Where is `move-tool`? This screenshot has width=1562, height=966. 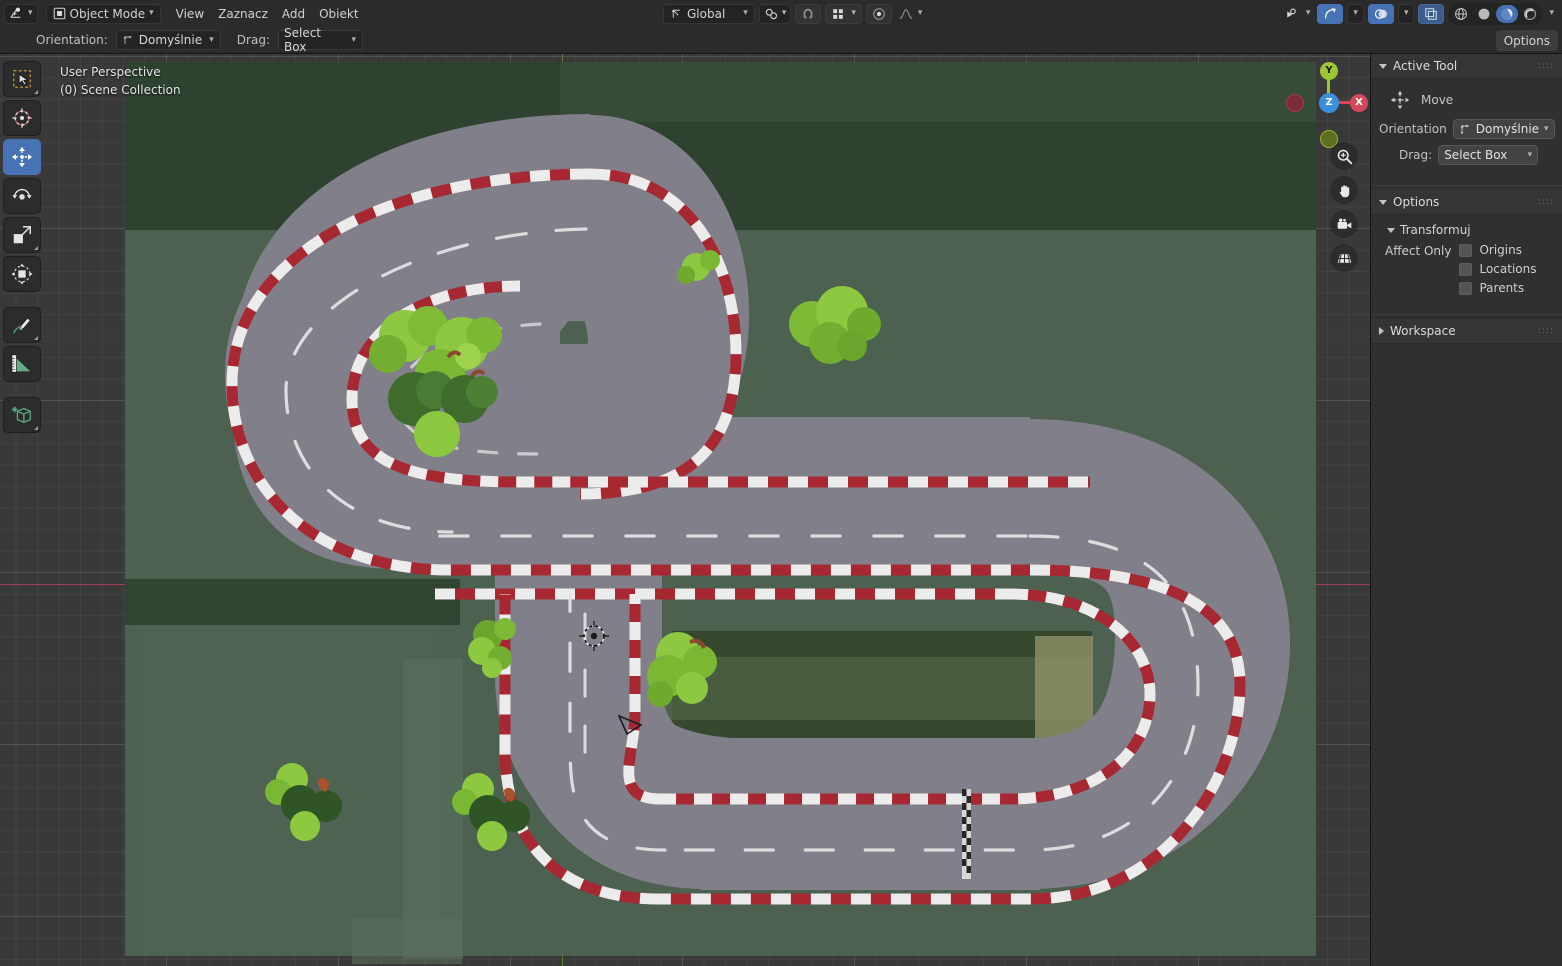
move-tool is located at coordinates (22, 157).